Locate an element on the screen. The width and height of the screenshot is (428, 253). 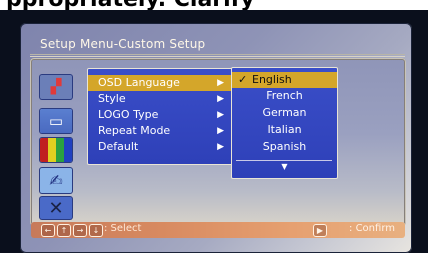
scroll-down-icon: ▼ is located at coordinates (284, 166).